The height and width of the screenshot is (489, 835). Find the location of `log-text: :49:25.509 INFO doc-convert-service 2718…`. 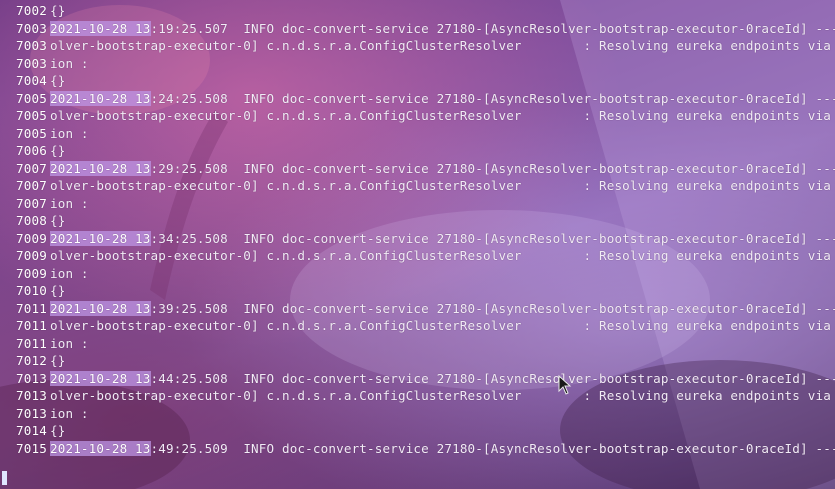

log-text: :49:25.509 INFO doc-convert-service 2718… is located at coordinates (492, 448).